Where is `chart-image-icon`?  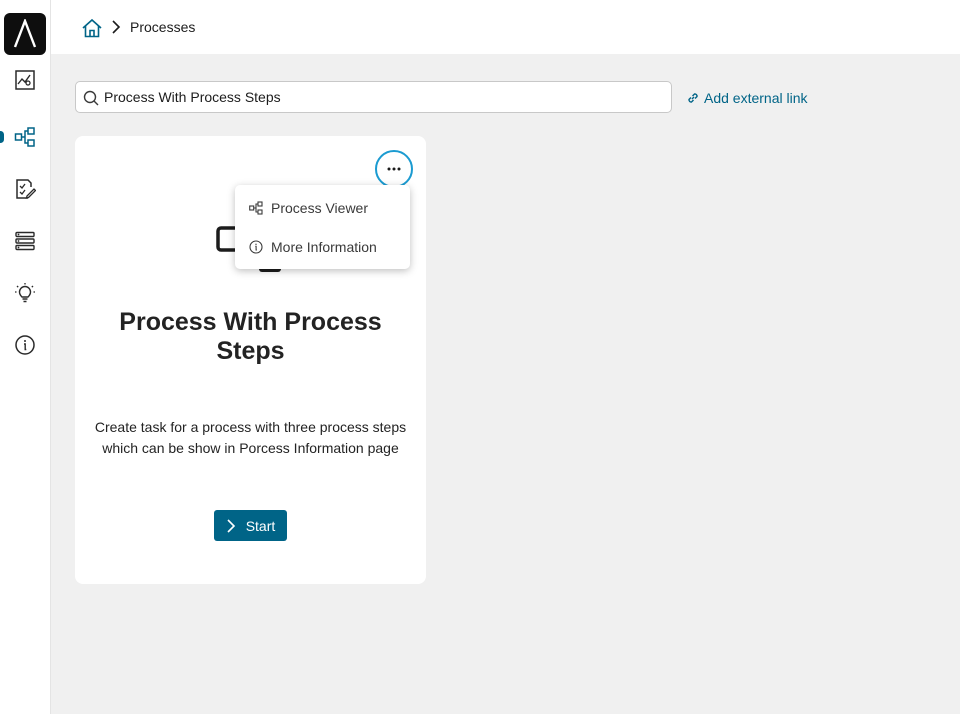 chart-image-icon is located at coordinates (25, 80).